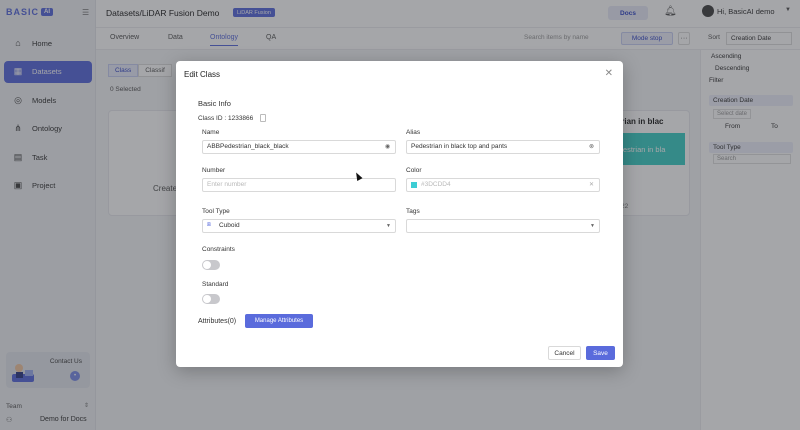 The width and height of the screenshot is (800, 430). Describe the element at coordinates (503, 185) in the screenshot. I see `color-input: #3DCDD4` at that location.